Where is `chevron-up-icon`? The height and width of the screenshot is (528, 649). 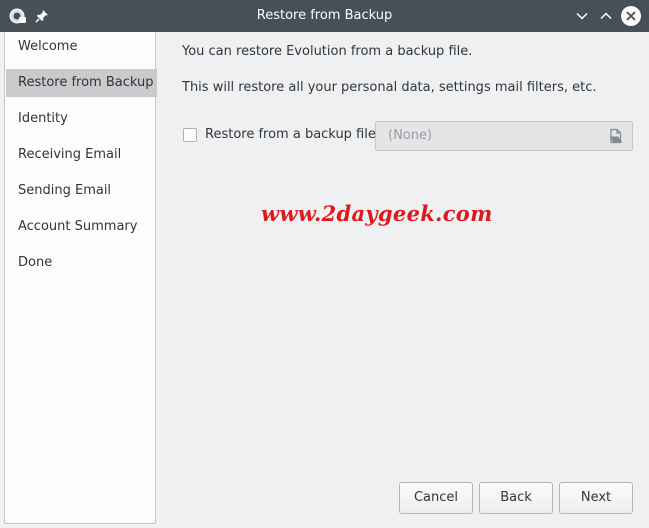
chevron-up-icon is located at coordinates (606, 16).